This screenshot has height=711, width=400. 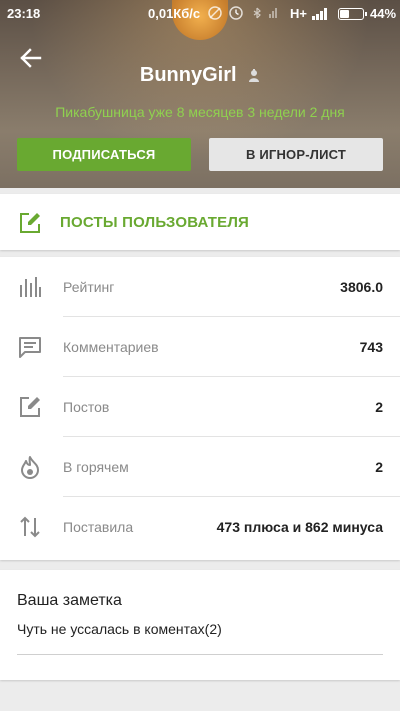 What do you see at coordinates (361, 287) in the screenshot?
I see `stat-value: 3806.0` at bounding box center [361, 287].